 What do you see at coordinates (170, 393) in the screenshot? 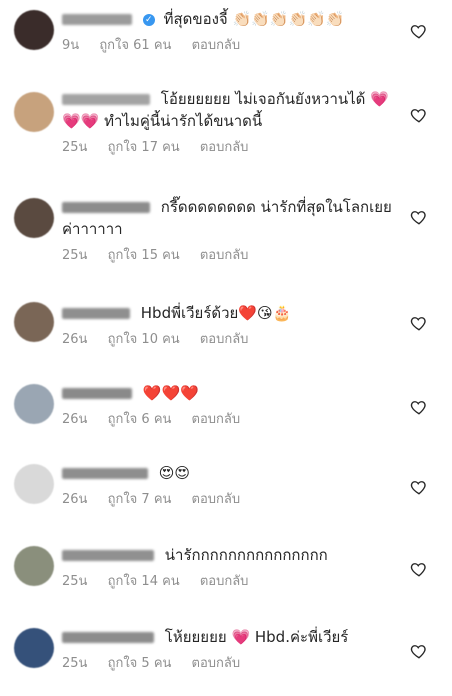
I see `comment-text: ❤️❤️❤️` at bounding box center [170, 393].